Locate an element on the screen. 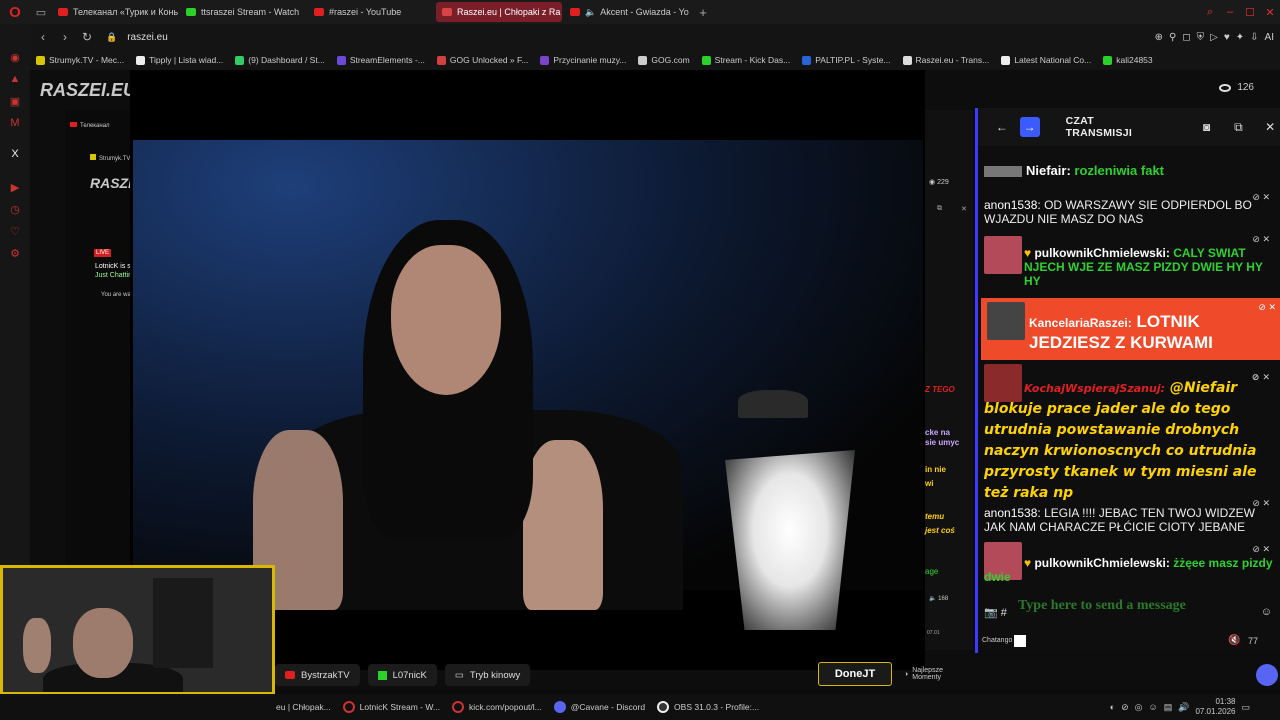 This screenshot has width=1280, height=720. channel-button-lotnick: L07nicK is located at coordinates (402, 675).